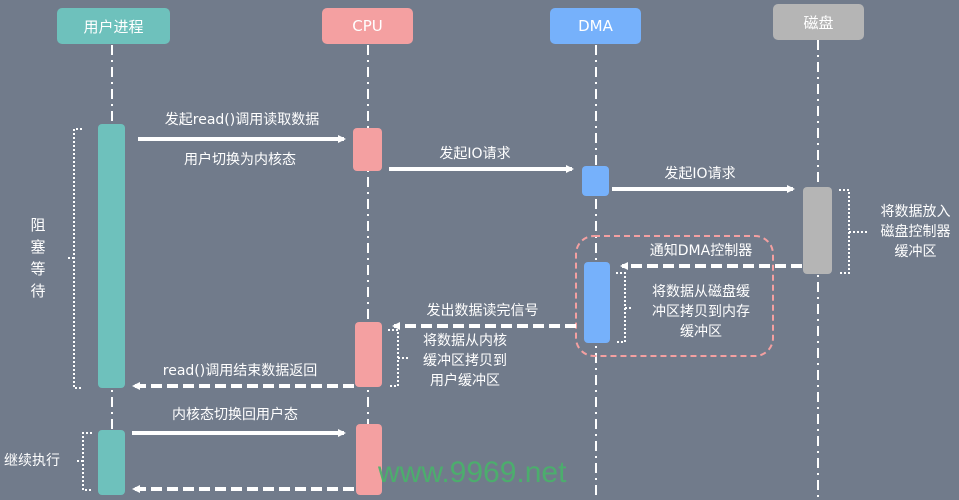 This screenshot has width=959, height=500. Describe the element at coordinates (38, 269) in the screenshot. I see `note-char: 等` at that location.